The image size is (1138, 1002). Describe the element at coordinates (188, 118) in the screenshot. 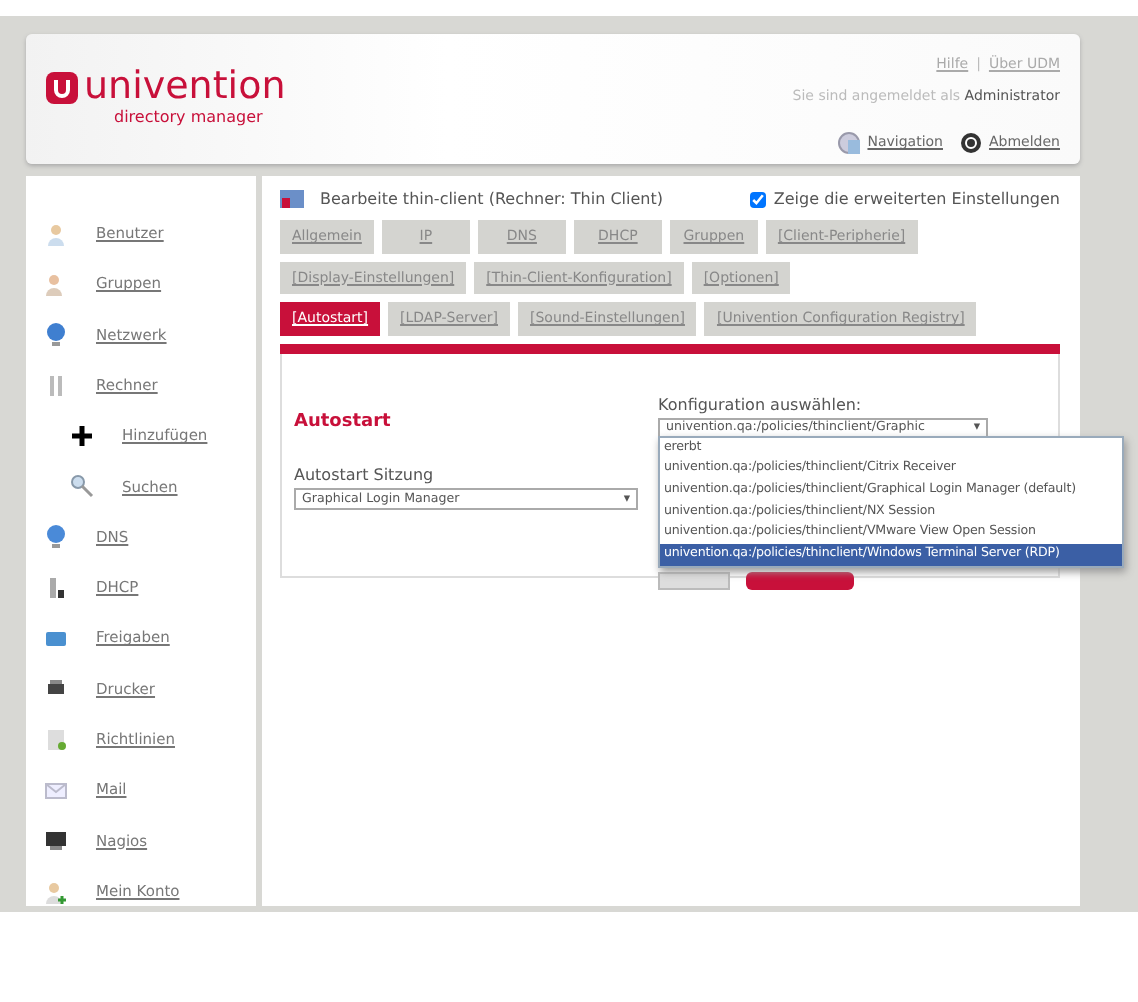

I see `logo-subtitle: directory manager` at that location.